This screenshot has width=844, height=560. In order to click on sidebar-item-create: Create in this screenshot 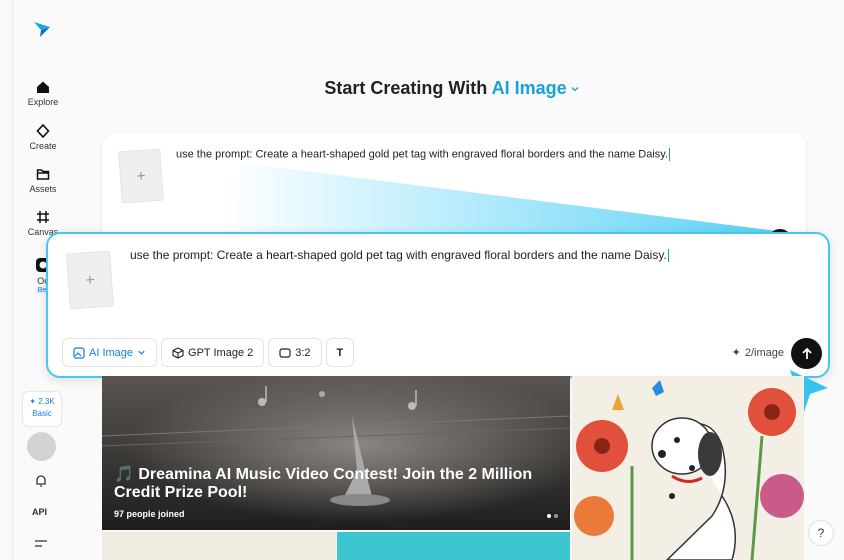, I will do `click(43, 137)`.